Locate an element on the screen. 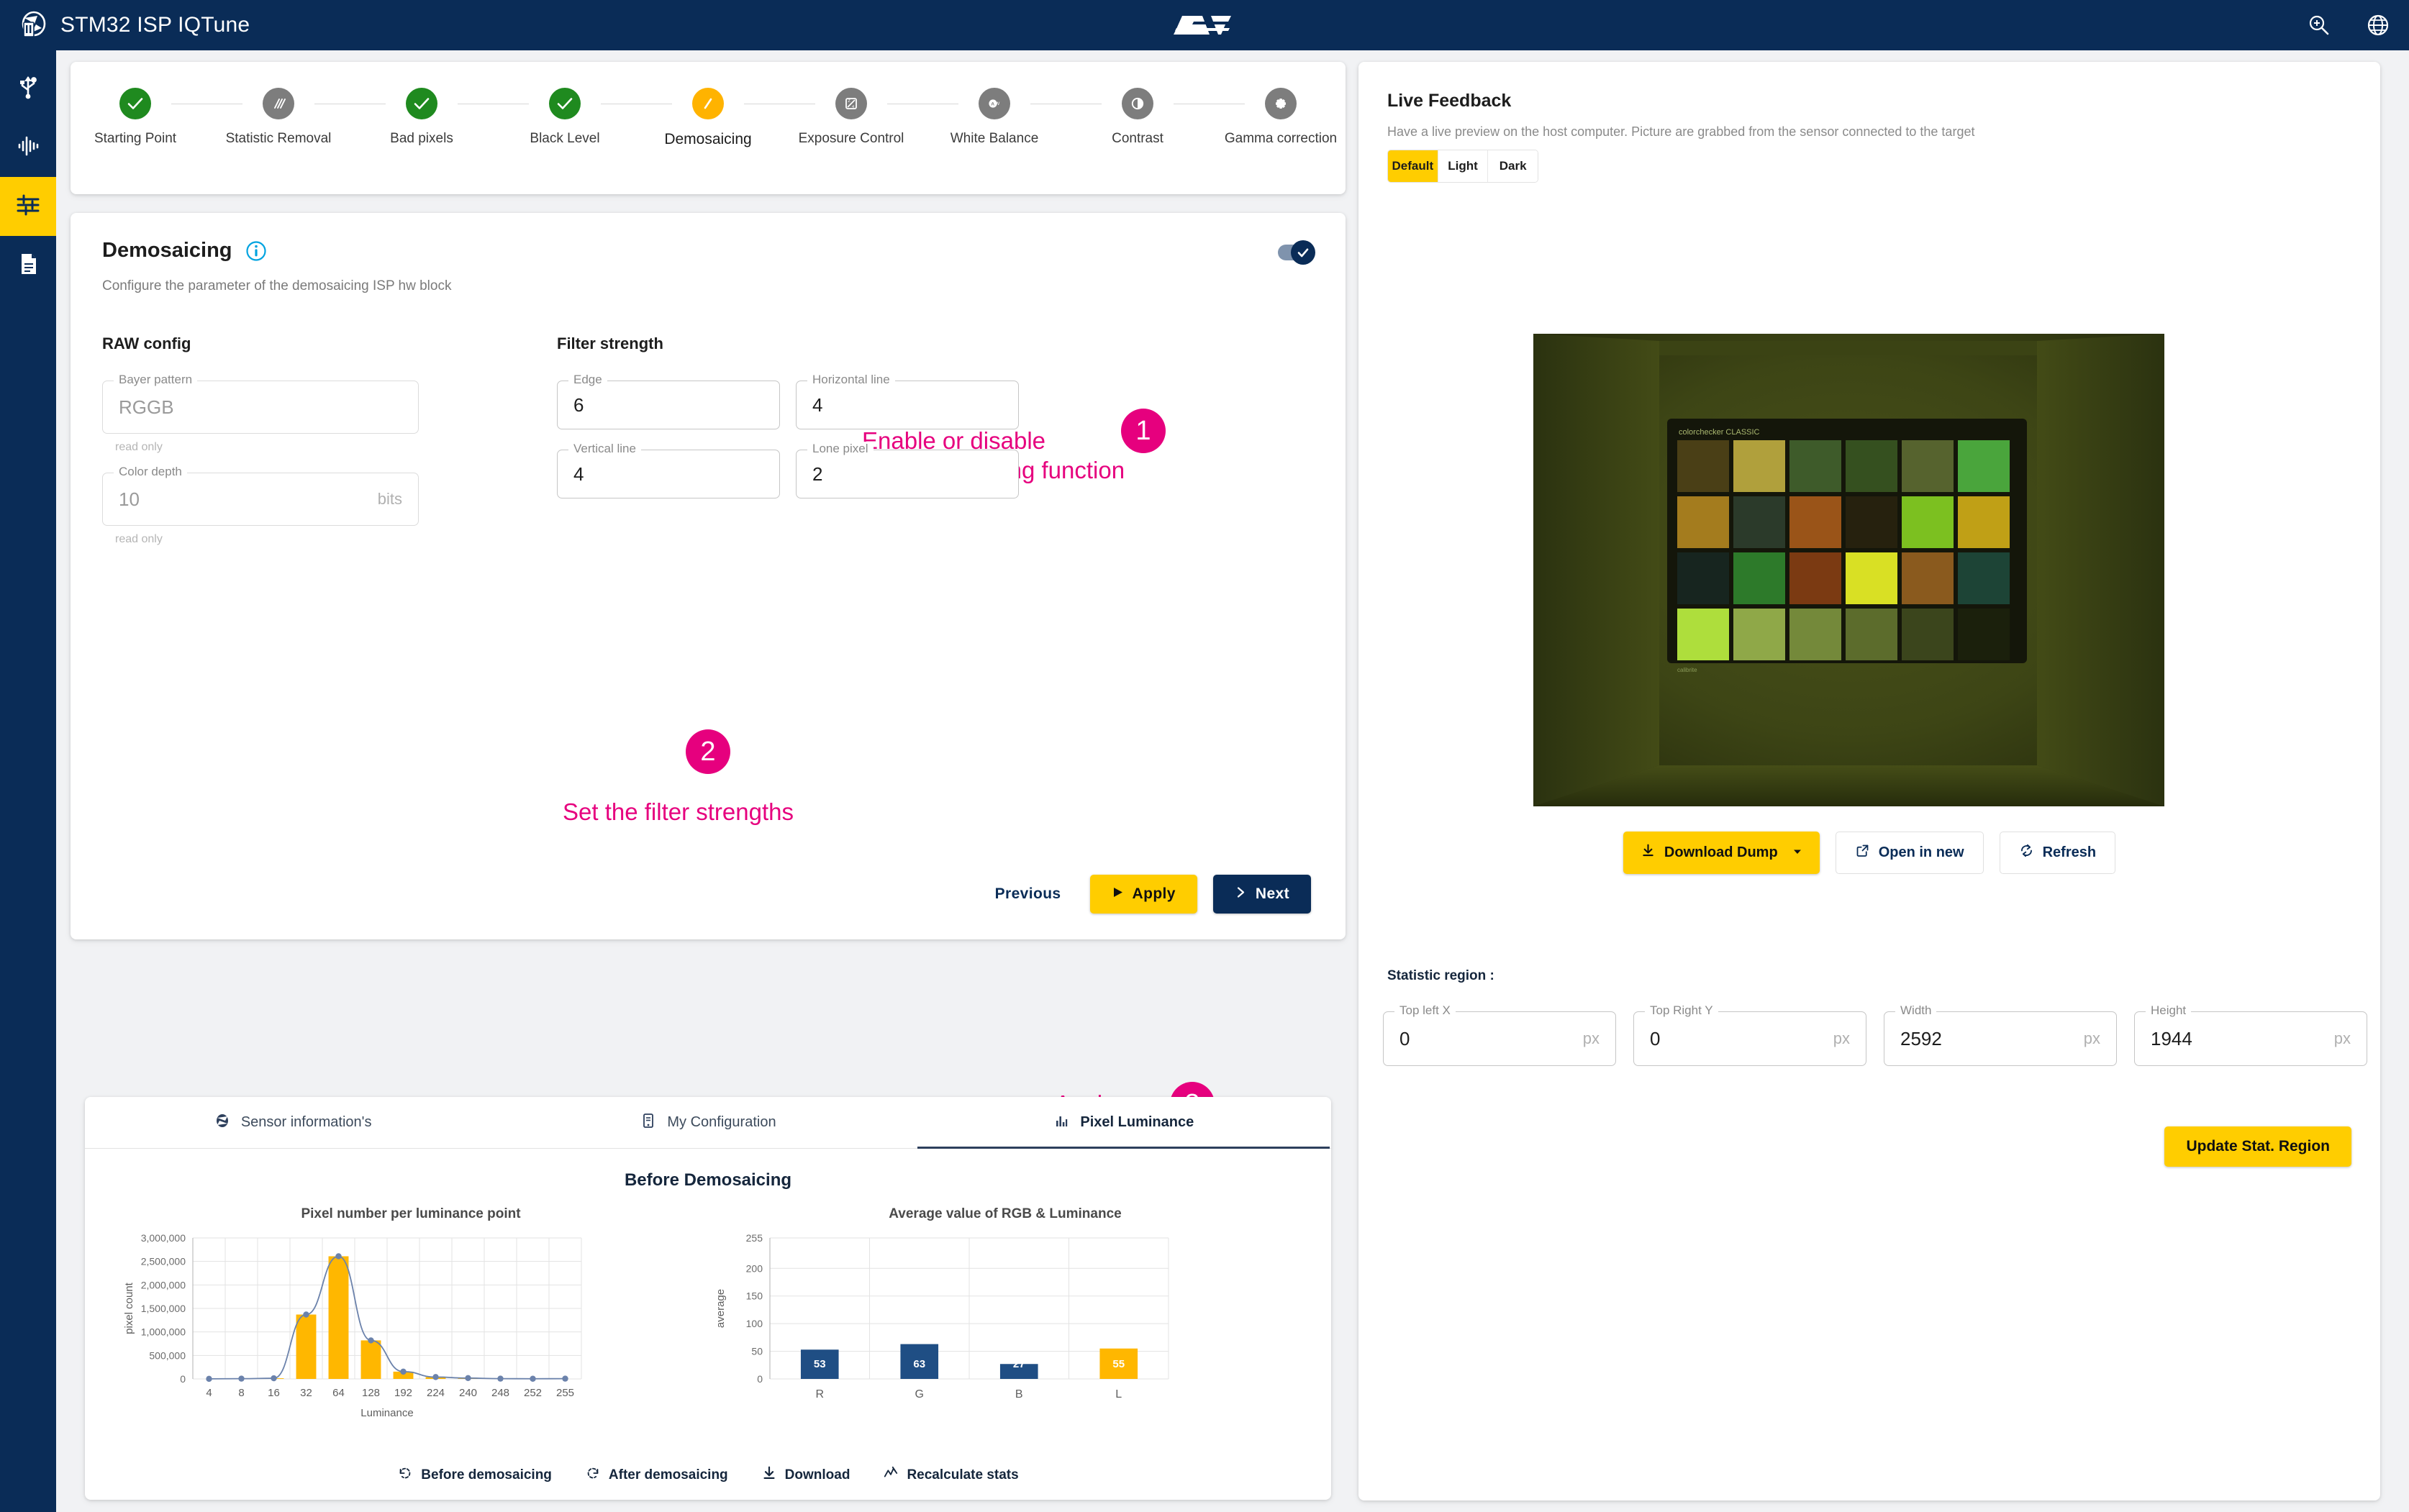 The image size is (2409, 1512). stepper-step-gamma-correction: Gamma correction is located at coordinates (1281, 117).